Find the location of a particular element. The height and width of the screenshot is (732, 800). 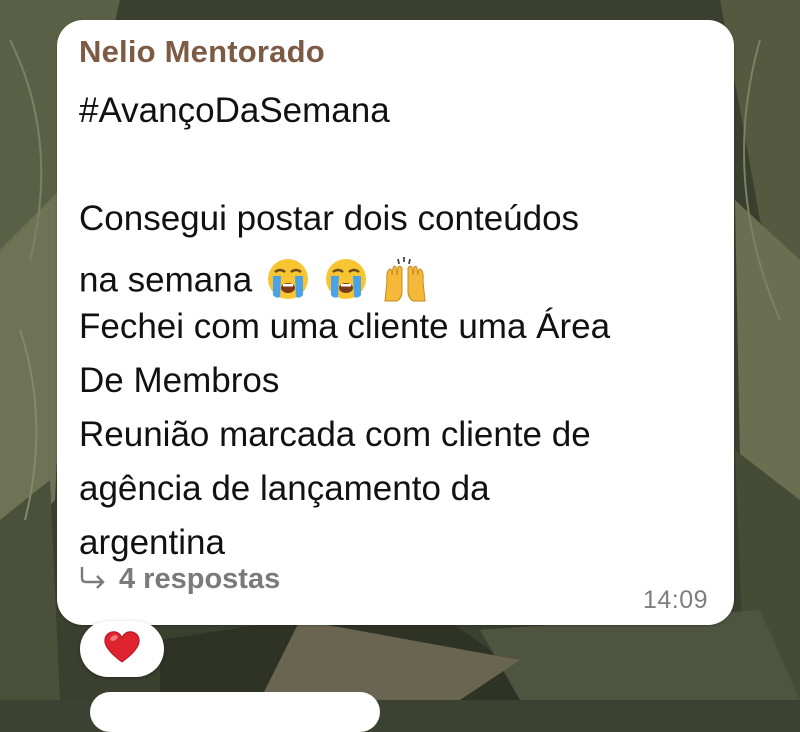

red-heart-icon is located at coordinates (122, 649).